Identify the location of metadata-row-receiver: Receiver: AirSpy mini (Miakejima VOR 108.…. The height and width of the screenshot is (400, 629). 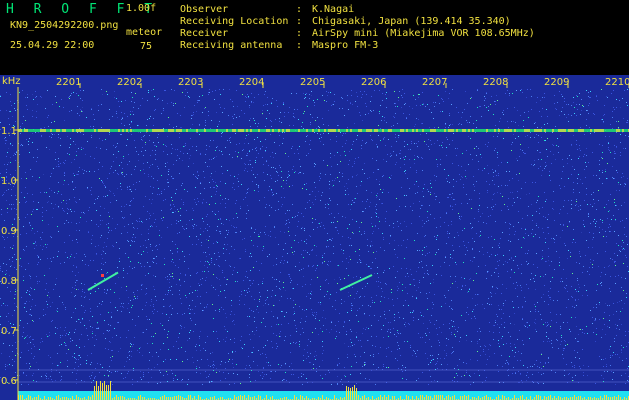
(357, 34).